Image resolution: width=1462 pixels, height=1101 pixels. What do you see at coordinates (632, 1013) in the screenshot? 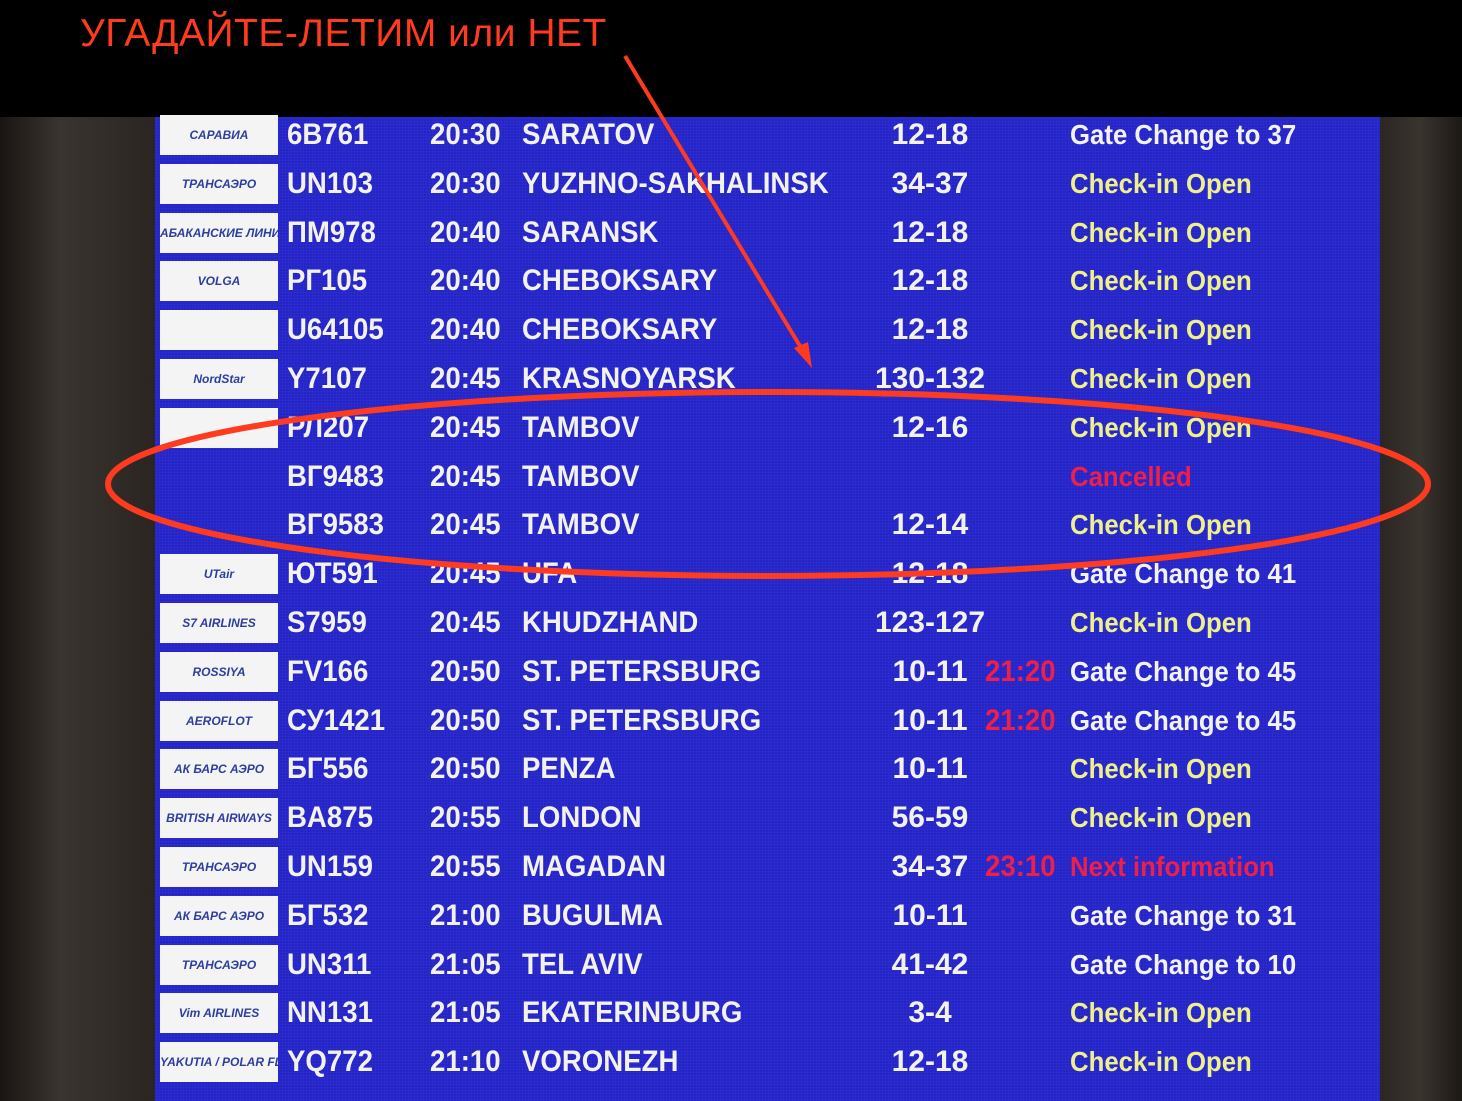
I see `destination: EKATERINBURG` at bounding box center [632, 1013].